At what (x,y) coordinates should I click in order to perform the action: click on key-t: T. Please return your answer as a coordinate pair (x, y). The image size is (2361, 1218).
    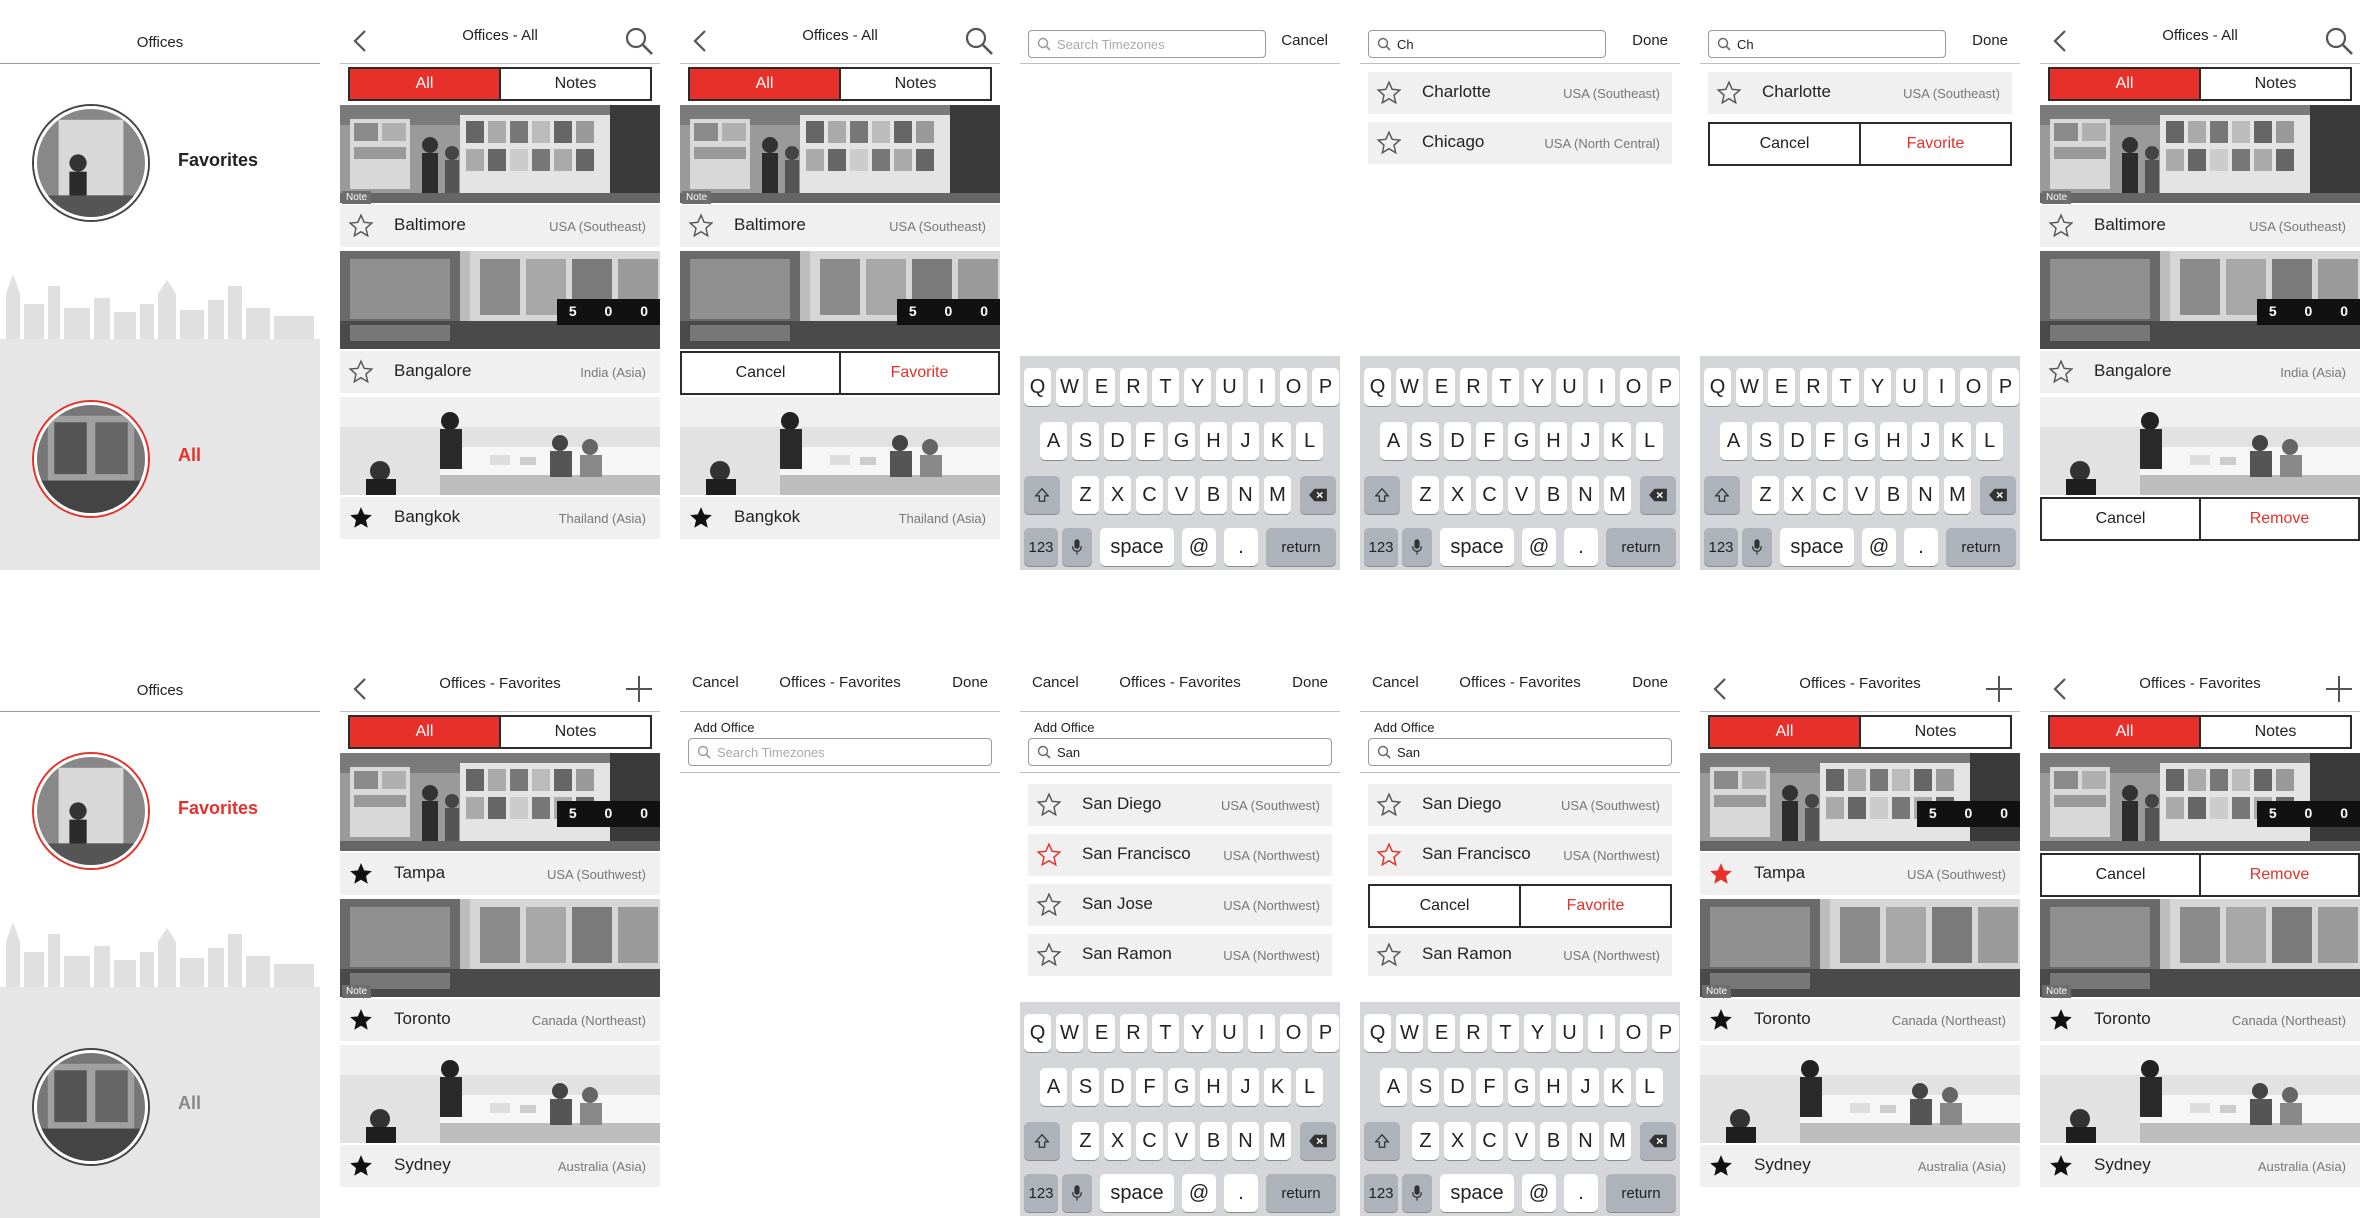
    Looking at the image, I should click on (1165, 387).